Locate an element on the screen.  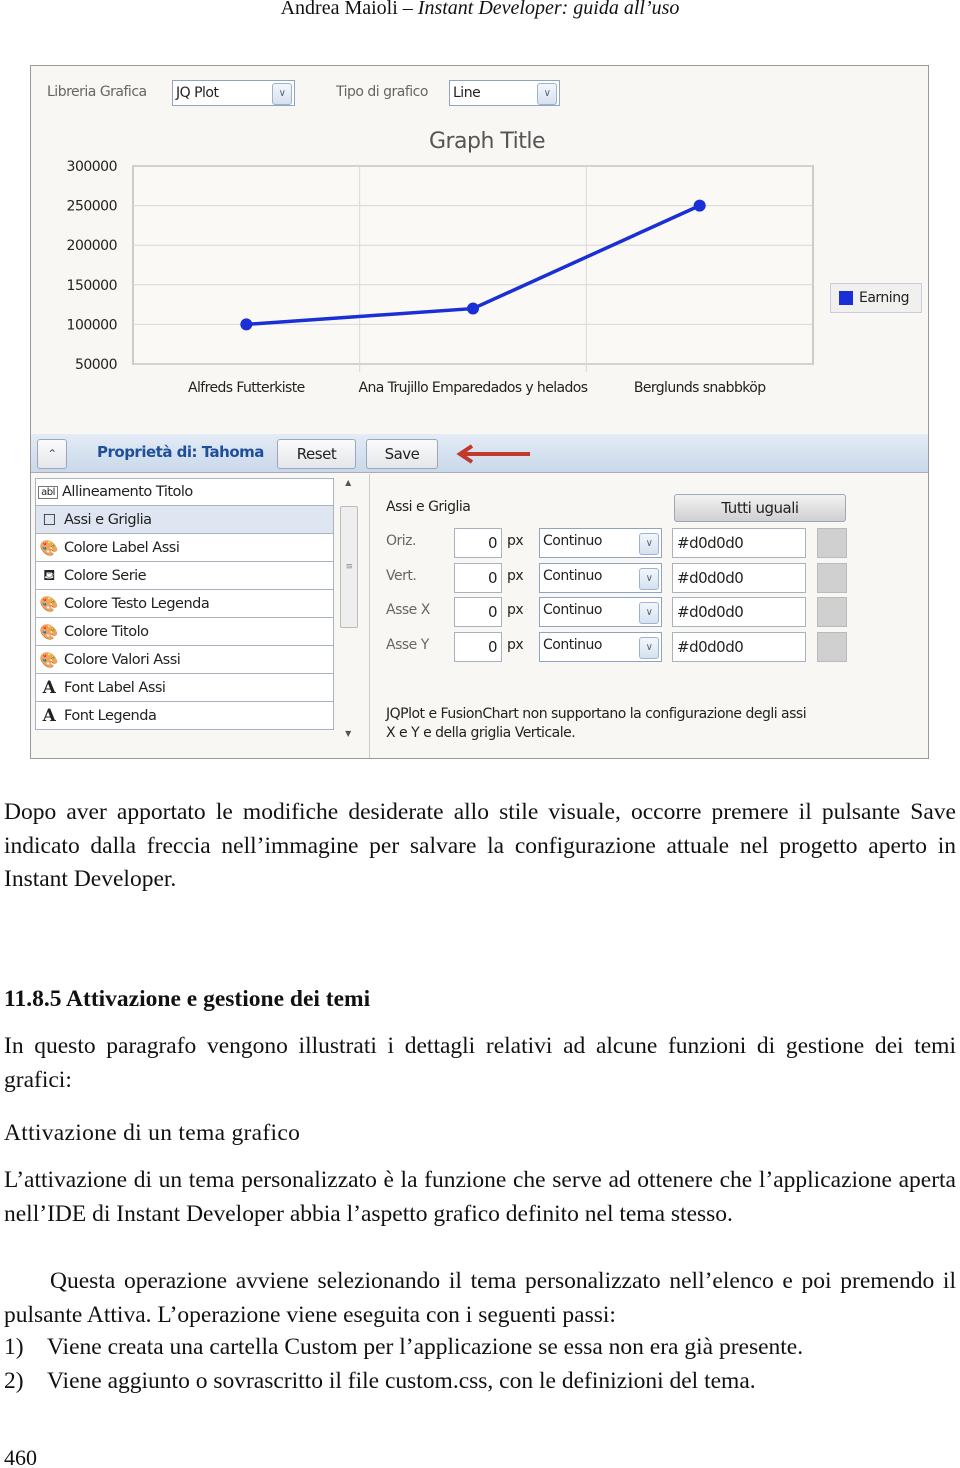
section-heading: 11.8.5 Attivazione e gestione dei temi is located at coordinates (187, 999).